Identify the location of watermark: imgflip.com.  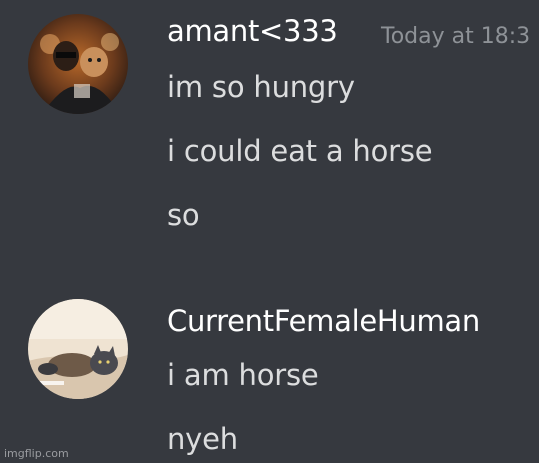
(36, 453).